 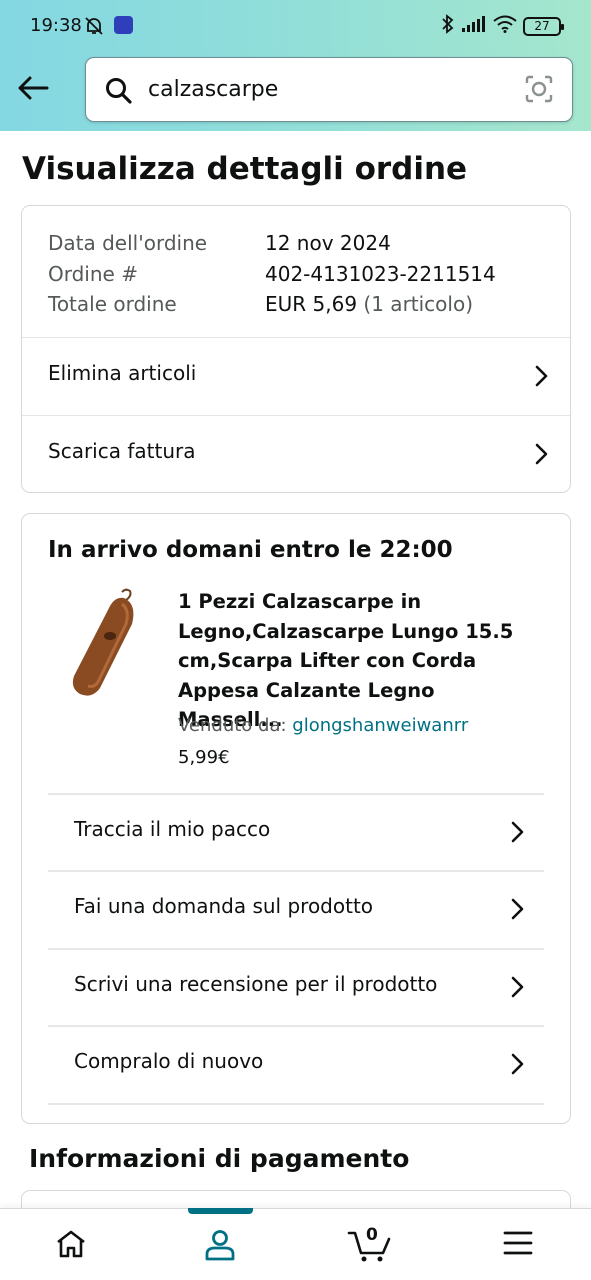 What do you see at coordinates (112, 304) in the screenshot?
I see `order-total-label: Totale ordine` at bounding box center [112, 304].